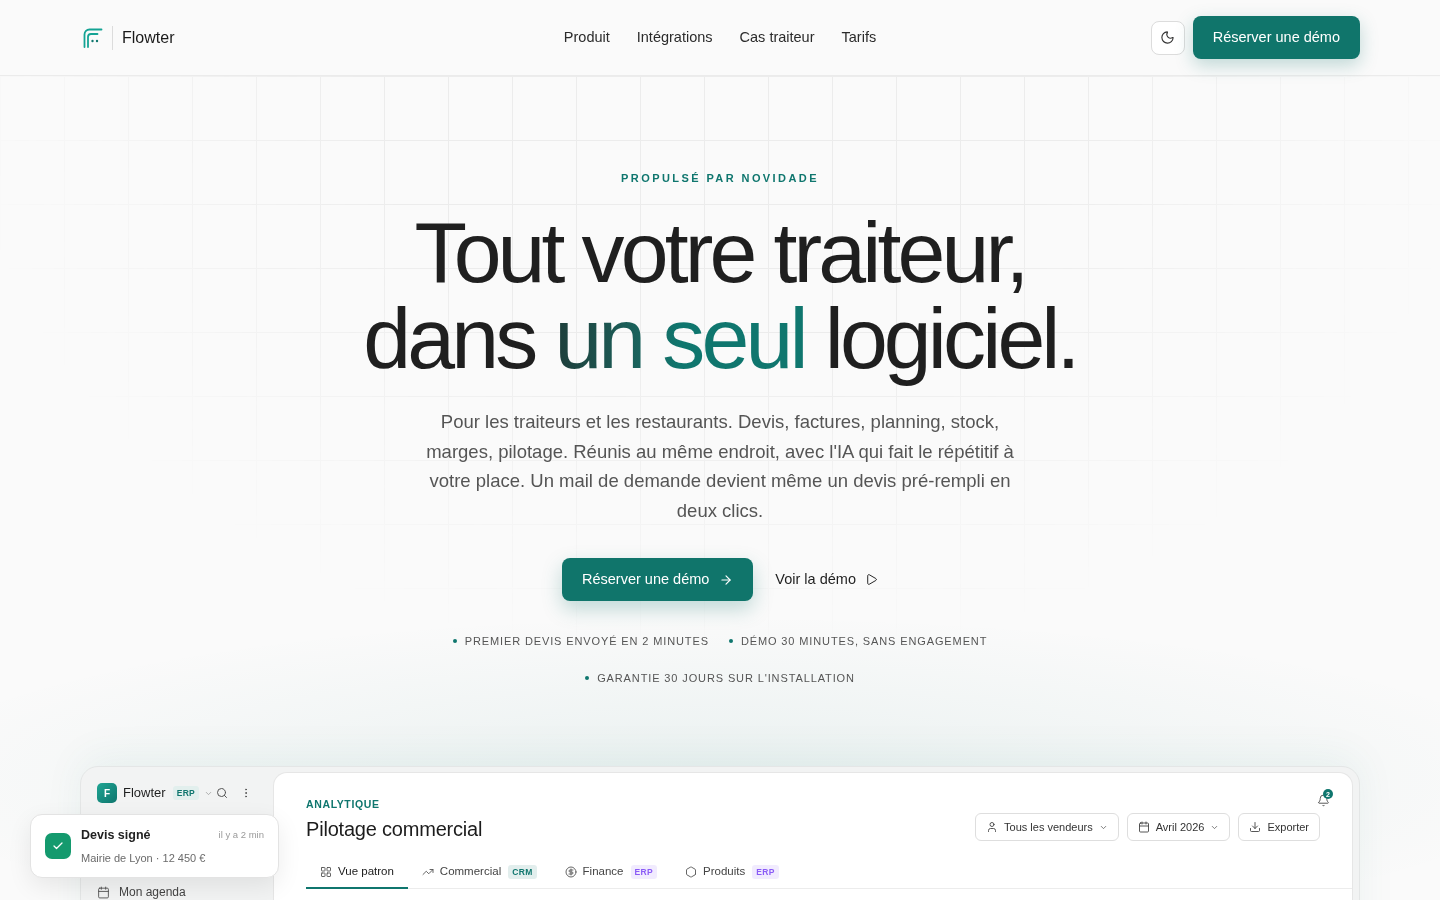 The image size is (1440, 900). I want to click on nav-link: Cas traiteur, so click(777, 37).